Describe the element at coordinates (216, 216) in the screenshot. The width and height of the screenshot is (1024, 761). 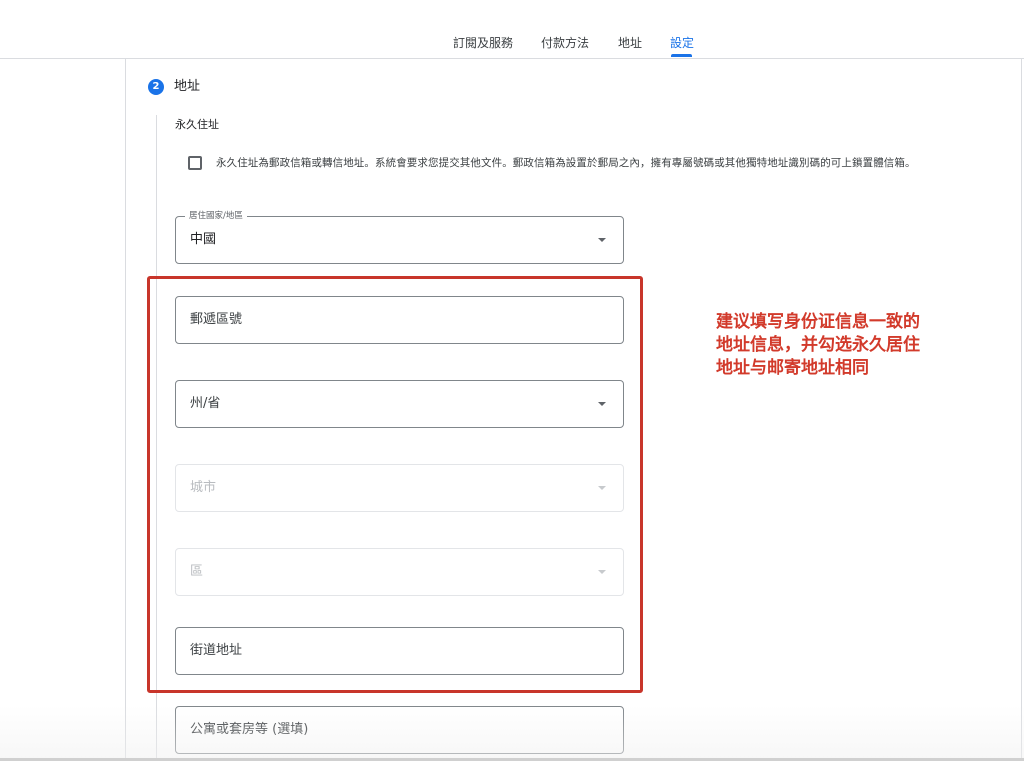
I see `country-select-label: 居住國家/地區` at that location.